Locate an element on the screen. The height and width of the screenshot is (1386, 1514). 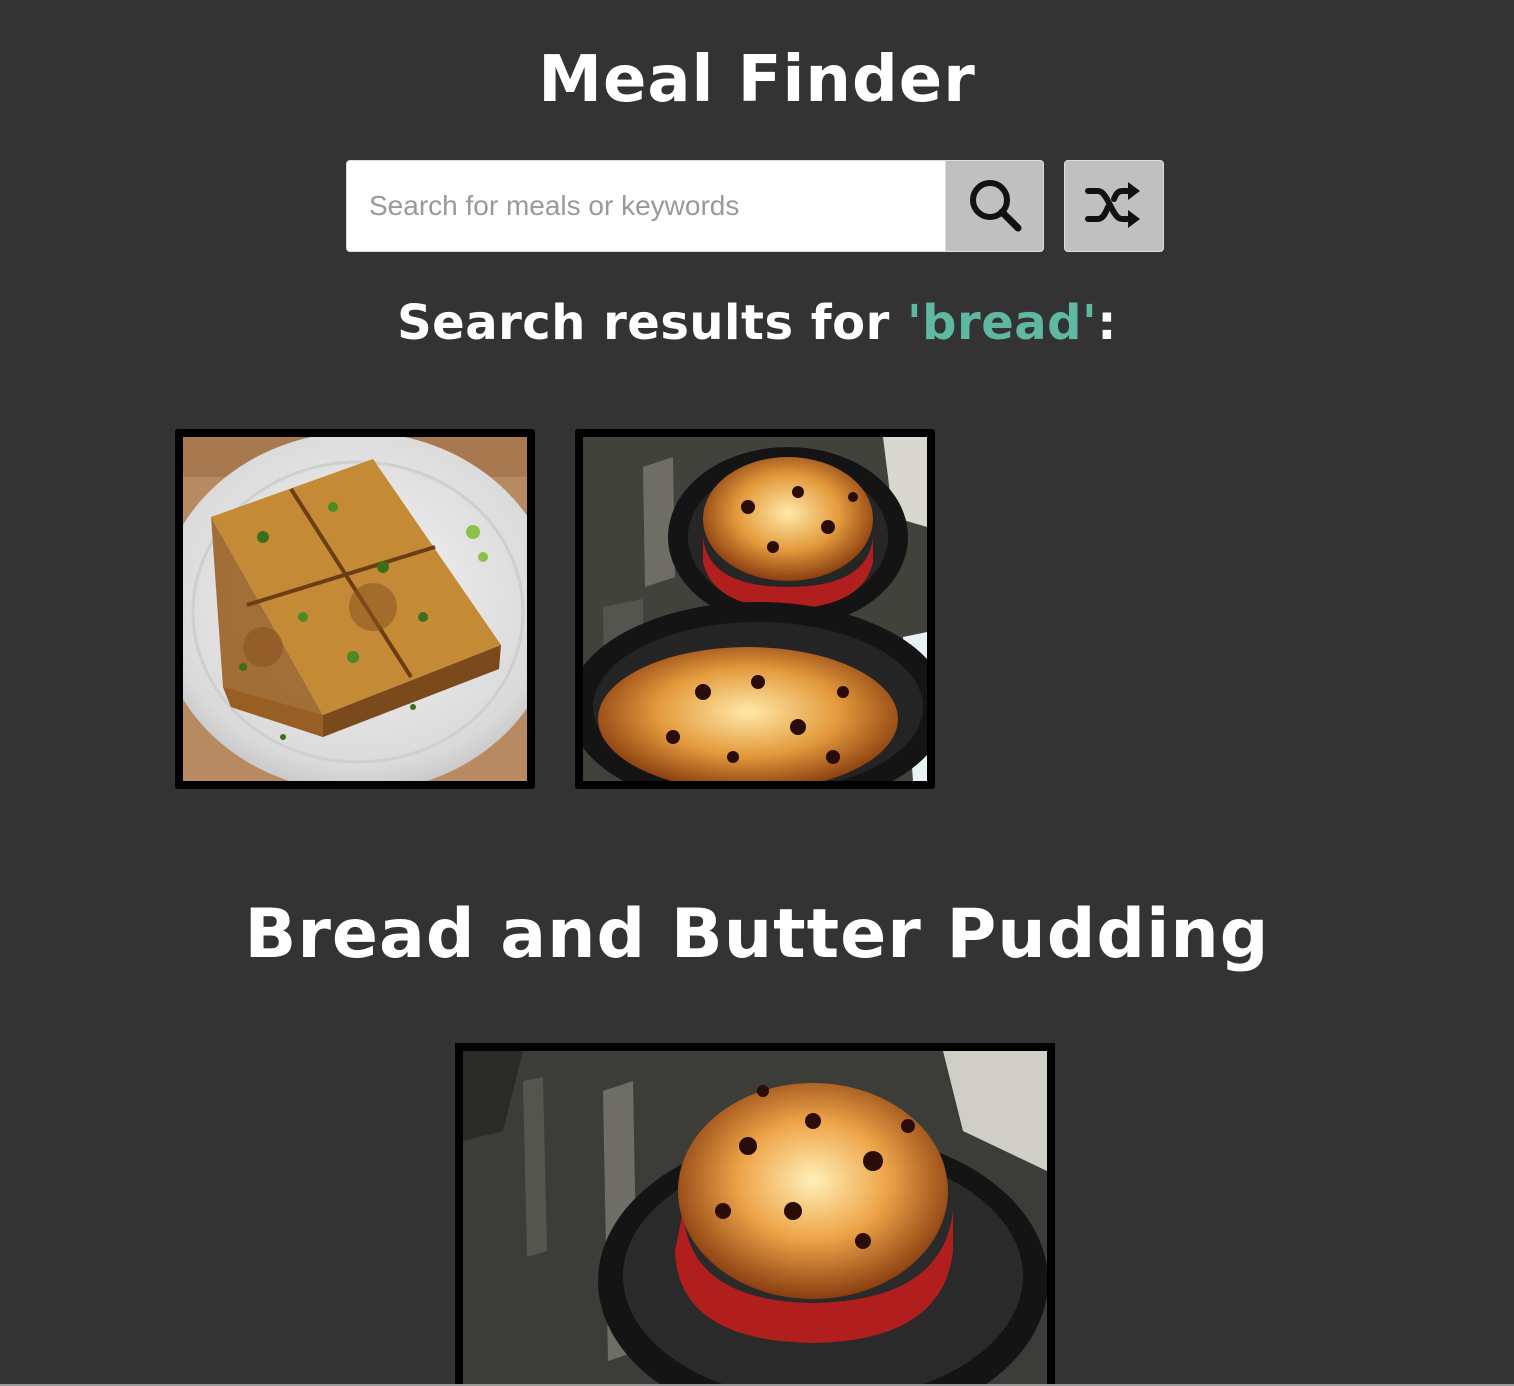
results-heading-prefix: Search results for is located at coordinates (652, 323).